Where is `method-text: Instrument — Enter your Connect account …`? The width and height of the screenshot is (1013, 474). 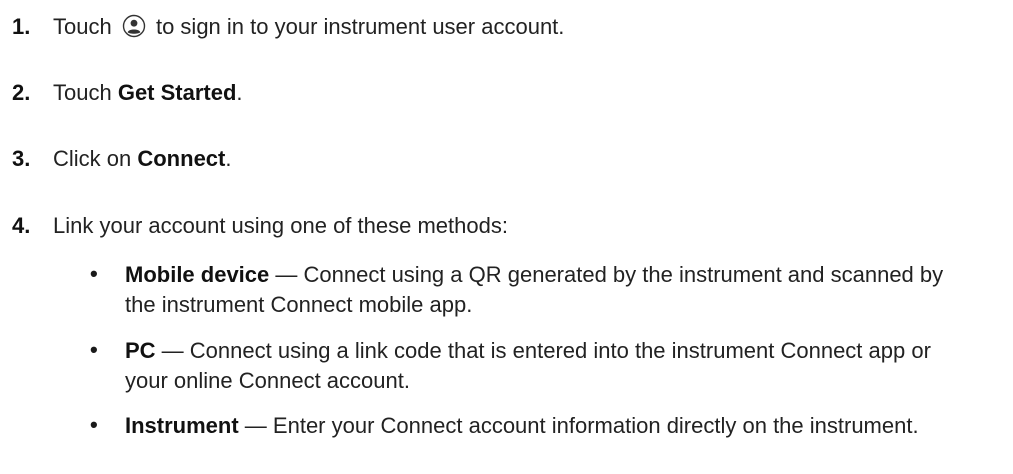
method-text: Instrument — Enter your Connect account … is located at coordinates (545, 426).